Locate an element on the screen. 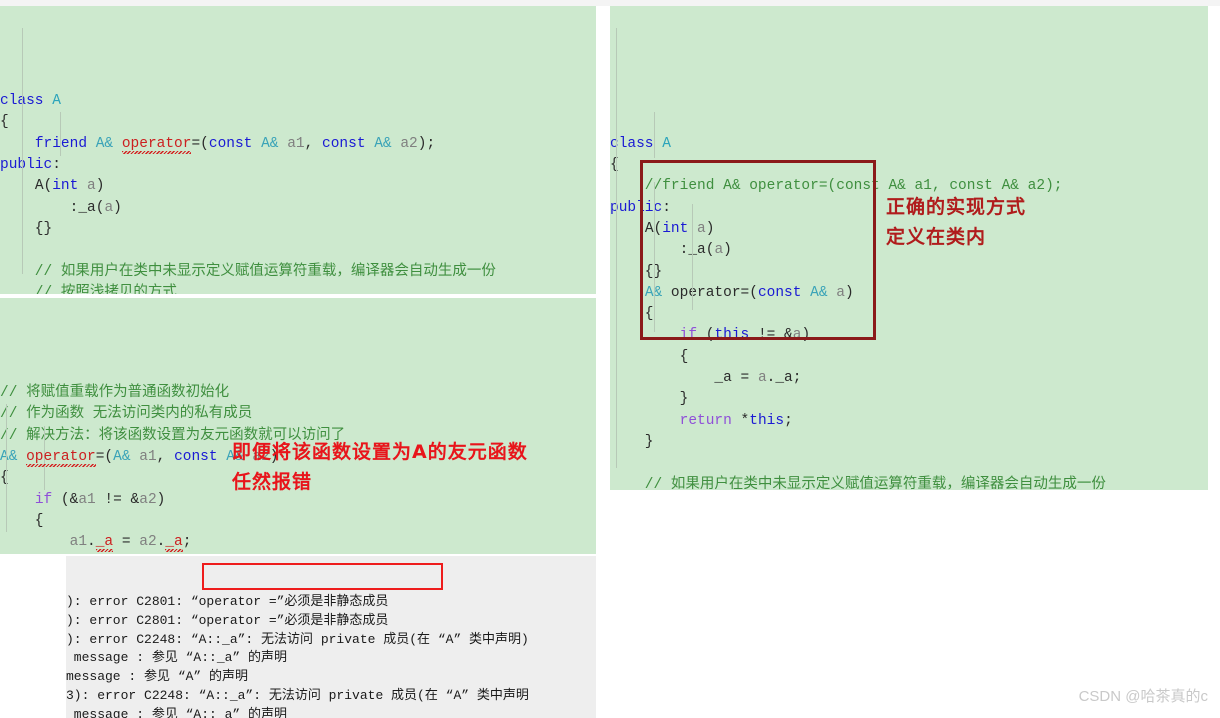  annotation-left: 即便将该函数设置为A的友元函数 任然报错 is located at coordinates (380, 467).